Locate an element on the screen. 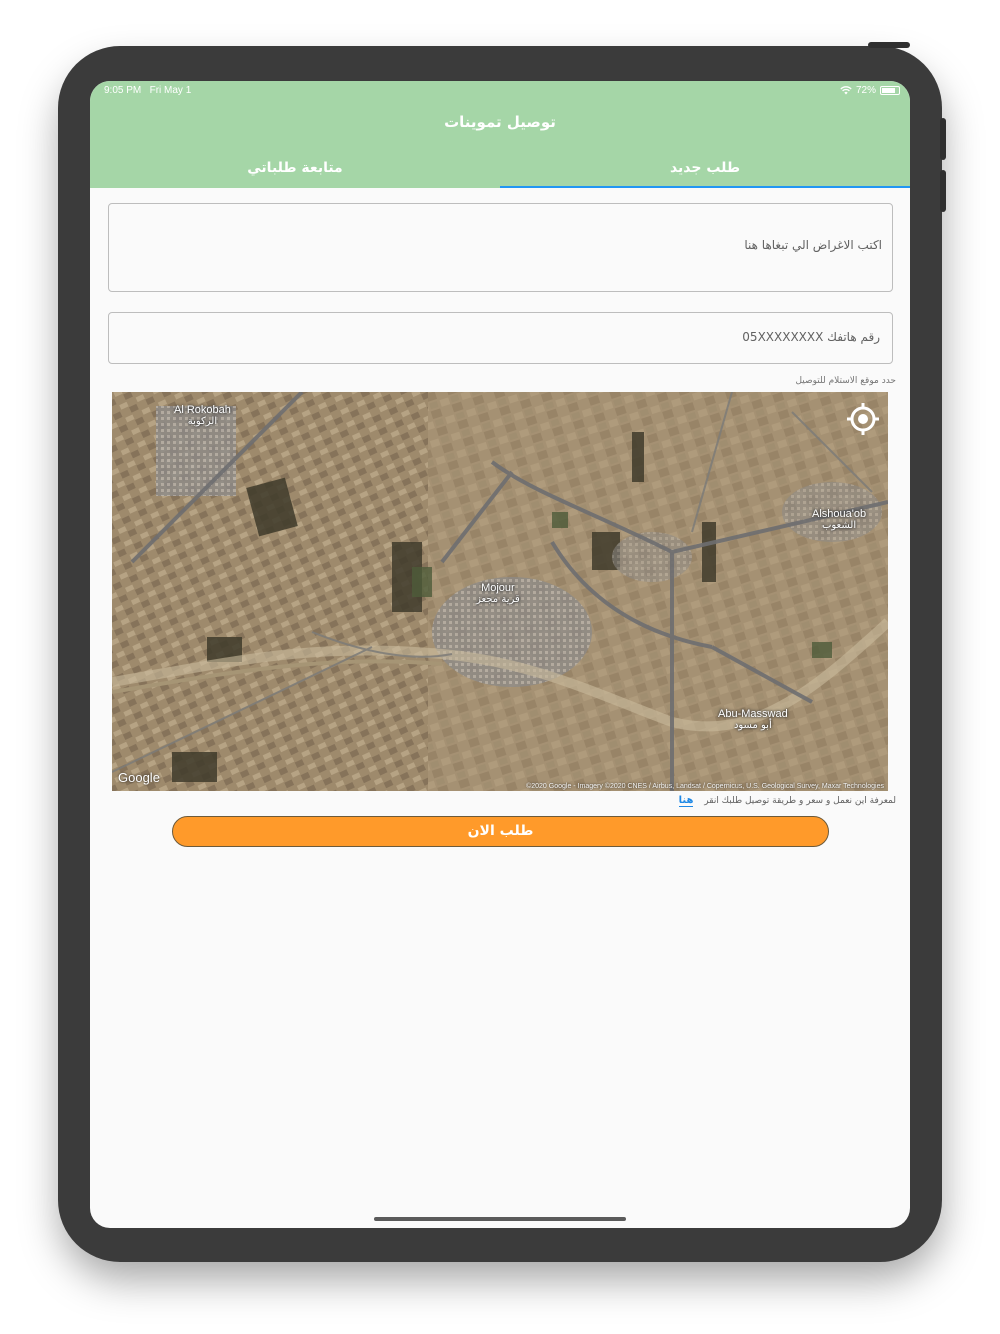 Image resolution: width=1000 pixels, height=1334 pixels. map-place-mojour-en: Mojour is located at coordinates (498, 588).